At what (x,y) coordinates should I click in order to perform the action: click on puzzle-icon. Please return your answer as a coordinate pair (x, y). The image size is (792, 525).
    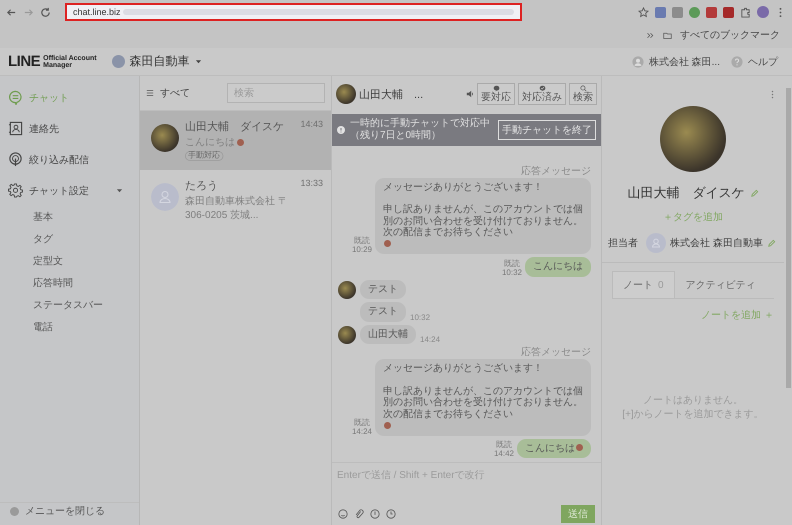
    Looking at the image, I should click on (745, 12).